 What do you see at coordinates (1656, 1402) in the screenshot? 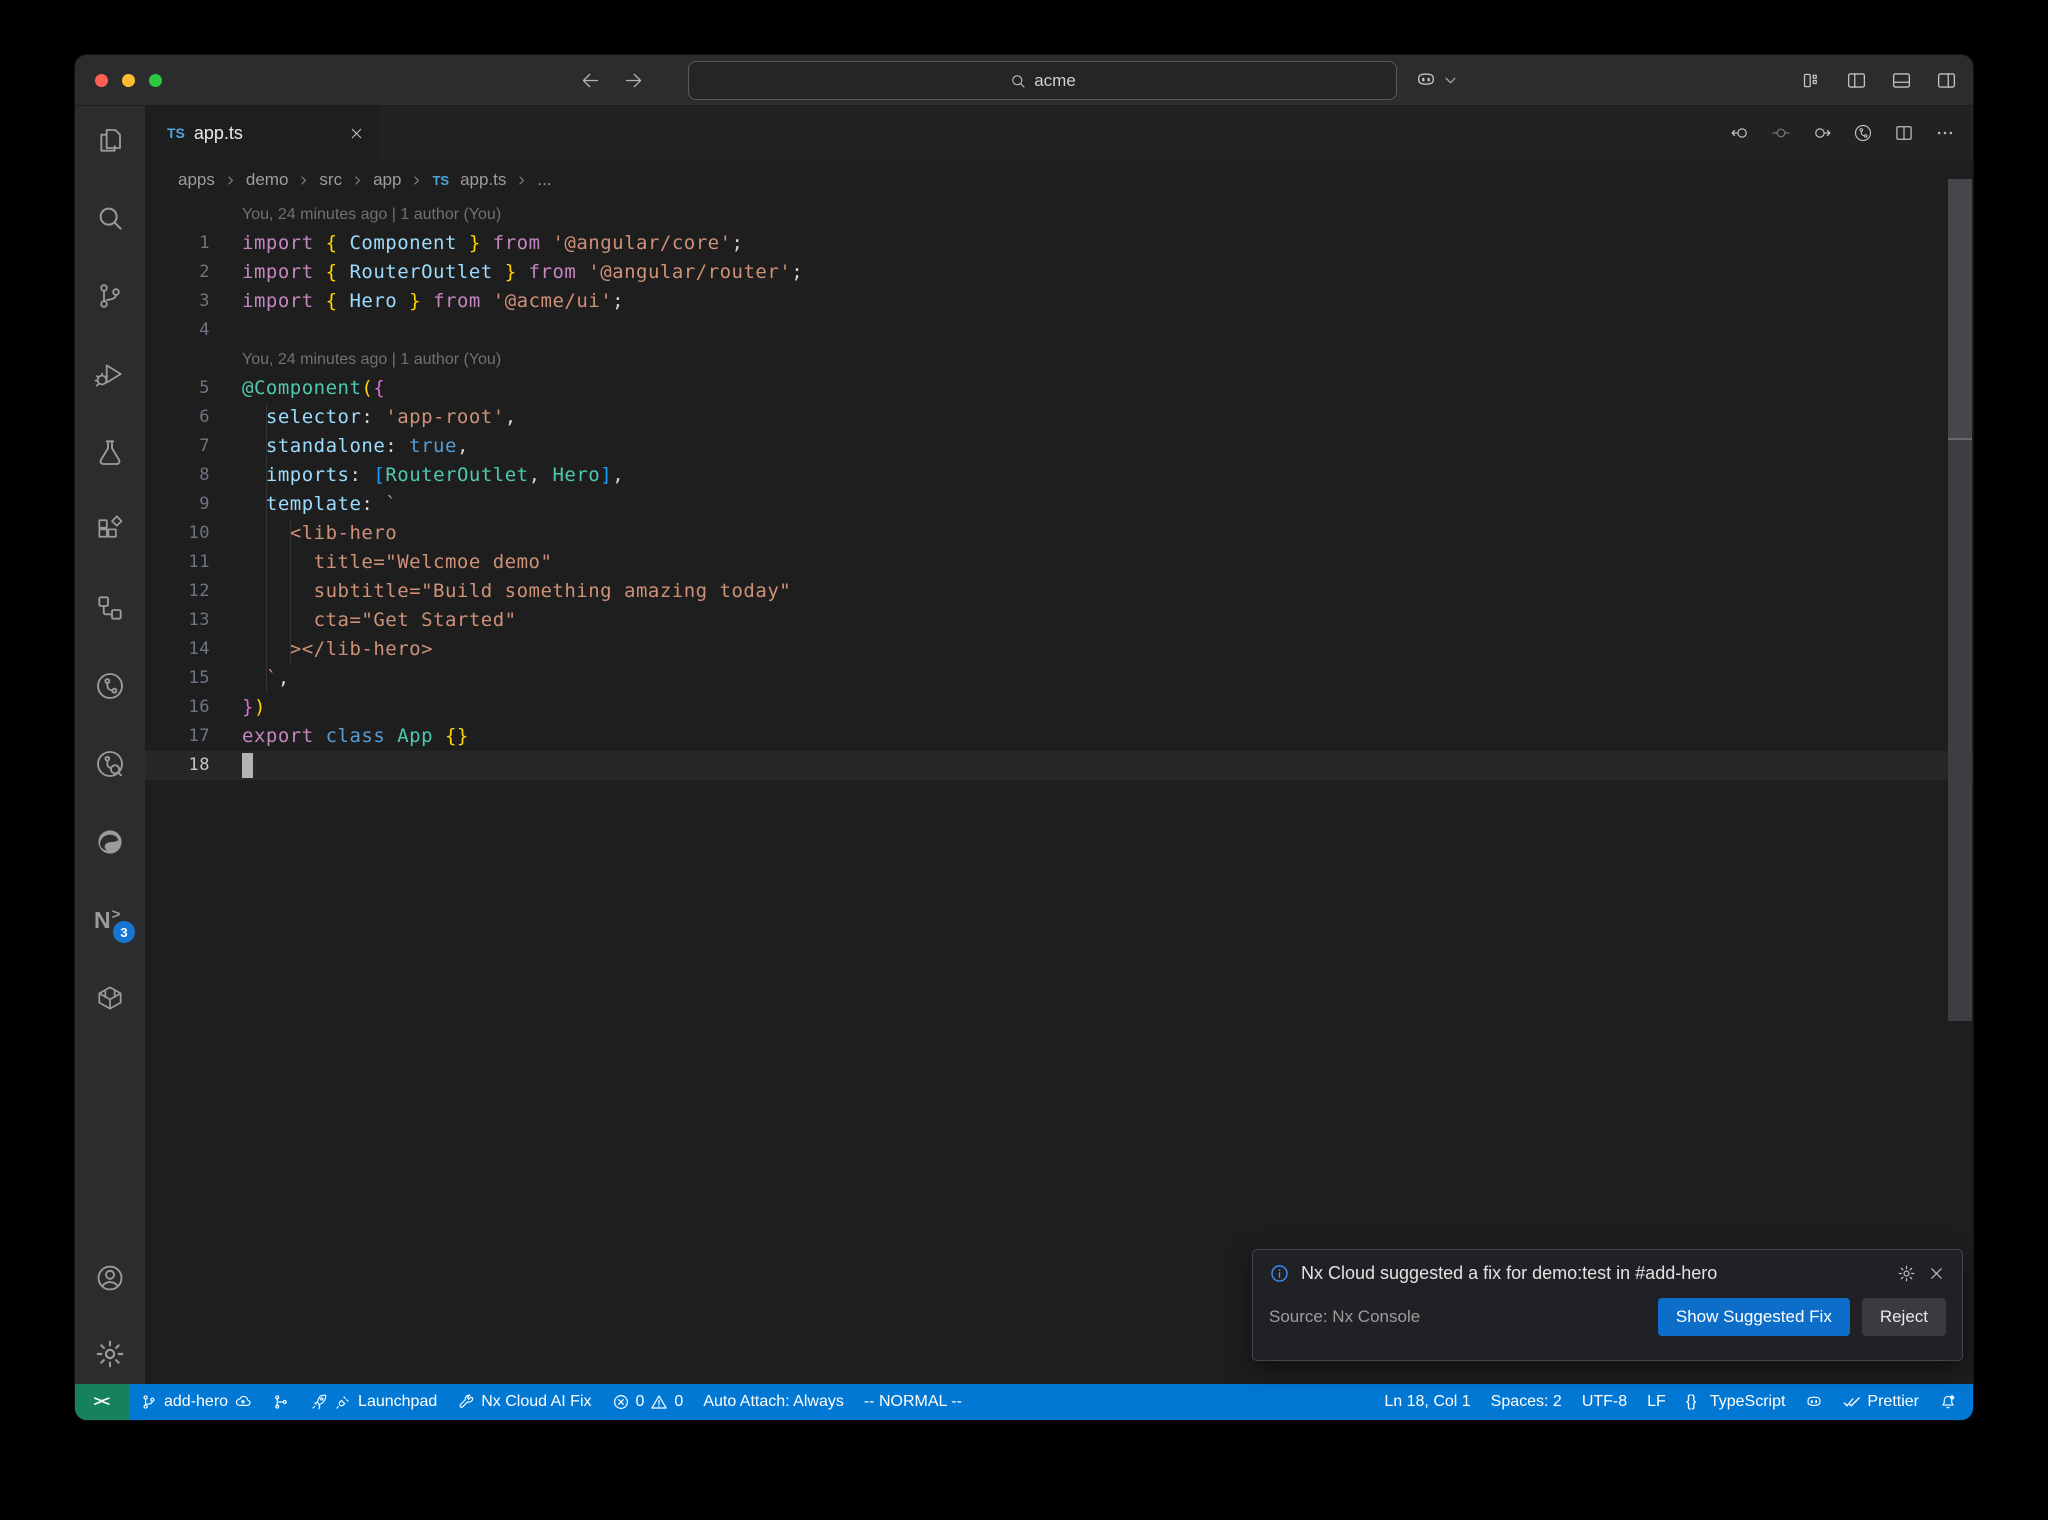
I see `eol-status: LF` at bounding box center [1656, 1402].